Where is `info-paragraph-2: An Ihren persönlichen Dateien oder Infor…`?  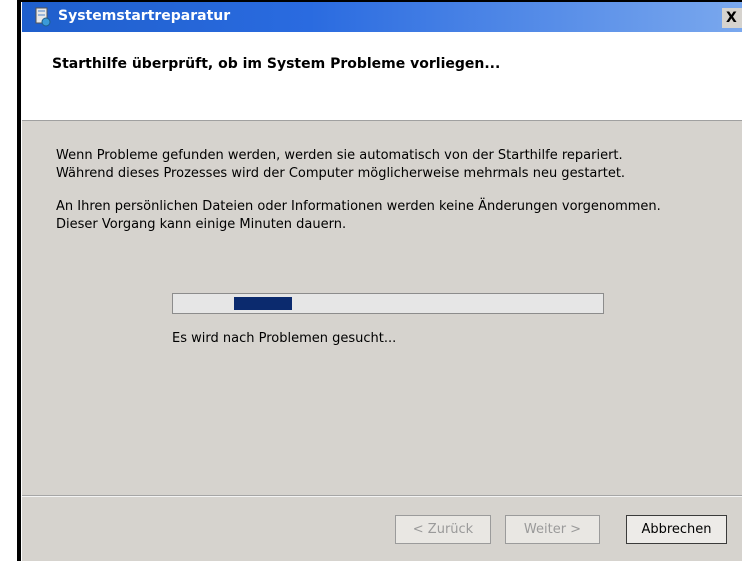 info-paragraph-2: An Ihren persönlichen Dateien oder Infor… is located at coordinates (358, 216).